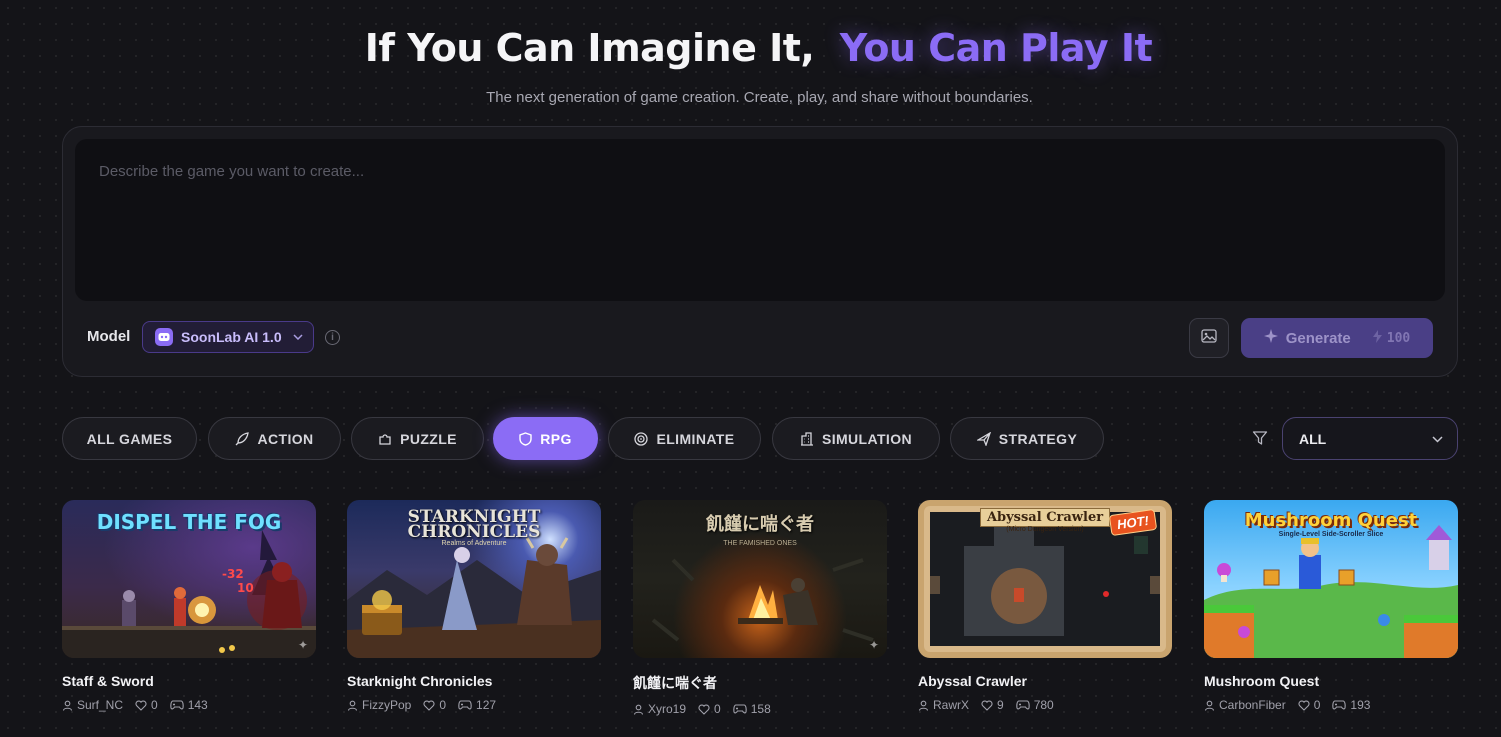 The height and width of the screenshot is (737, 1501). What do you see at coordinates (474, 524) in the screenshot?
I see `thumbnail-title: STARKNIGHT CHRONICLES` at bounding box center [474, 524].